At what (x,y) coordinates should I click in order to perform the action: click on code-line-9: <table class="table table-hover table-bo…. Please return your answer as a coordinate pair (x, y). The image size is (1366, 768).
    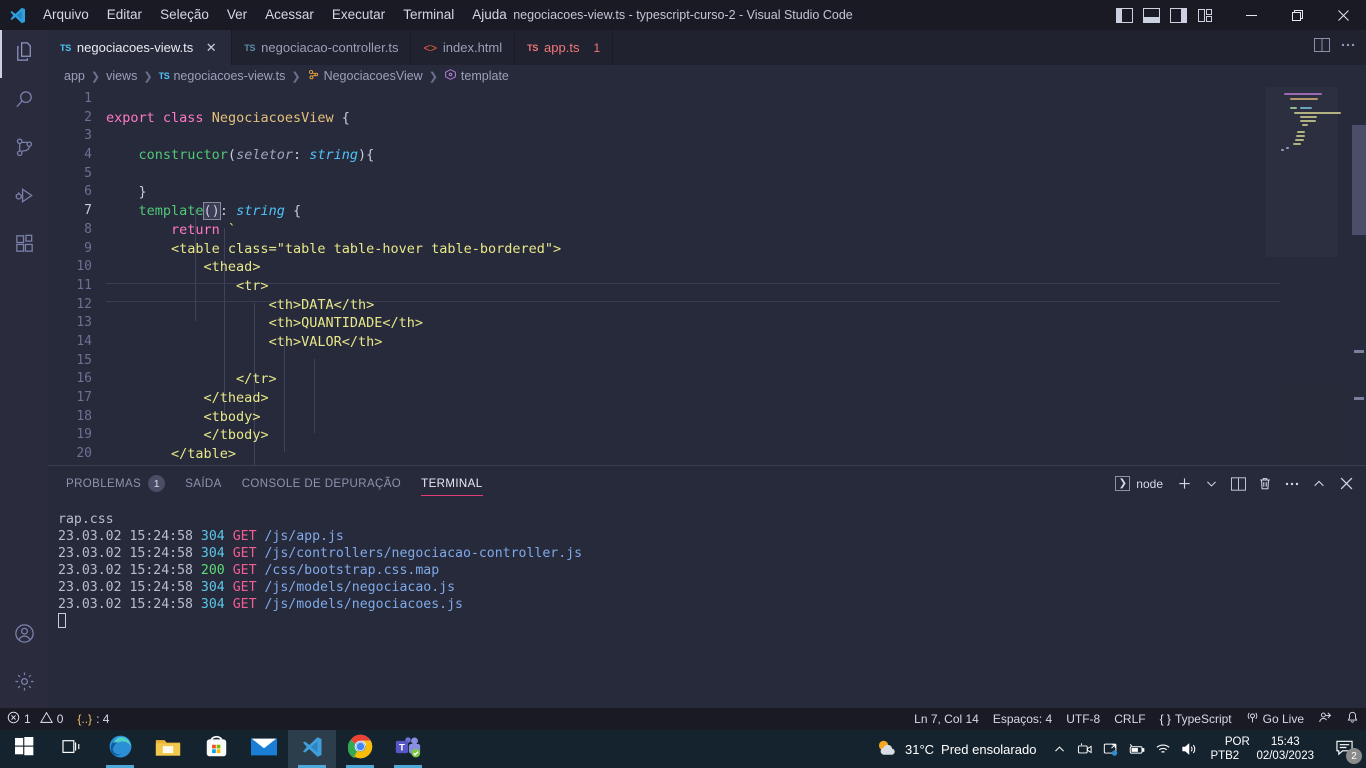
    Looking at the image, I should click on (366, 248).